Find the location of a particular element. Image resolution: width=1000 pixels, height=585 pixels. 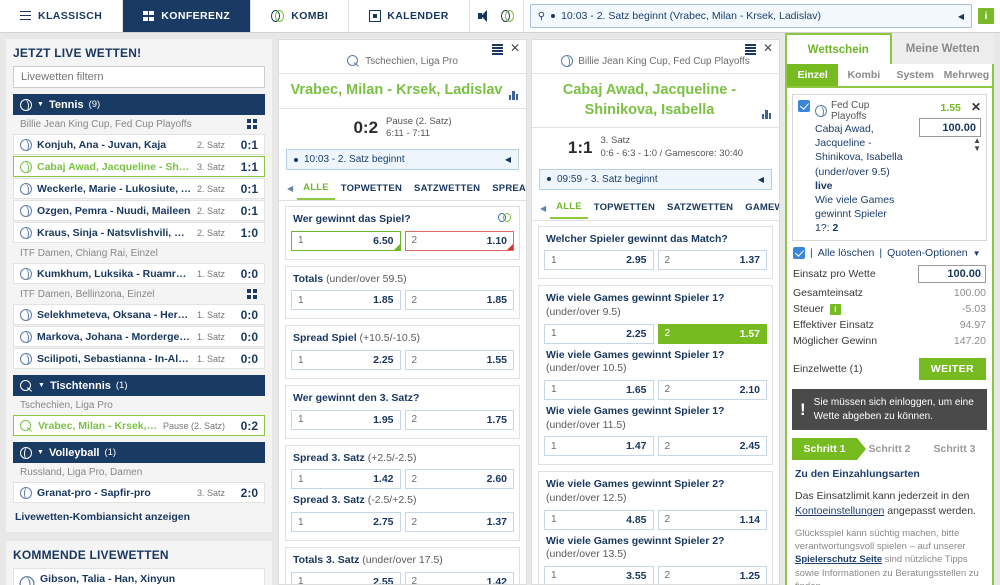

step-2: Schritt 2 is located at coordinates (889, 449).